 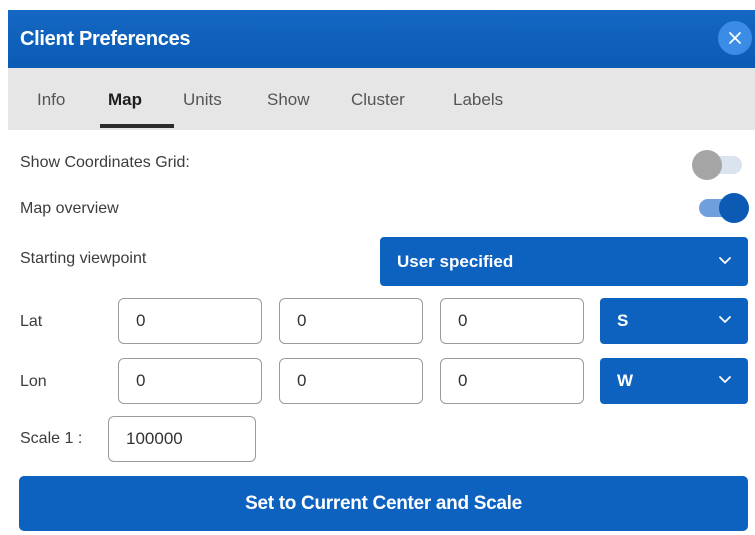 I want to click on scale-input, so click(x=182, y=439).